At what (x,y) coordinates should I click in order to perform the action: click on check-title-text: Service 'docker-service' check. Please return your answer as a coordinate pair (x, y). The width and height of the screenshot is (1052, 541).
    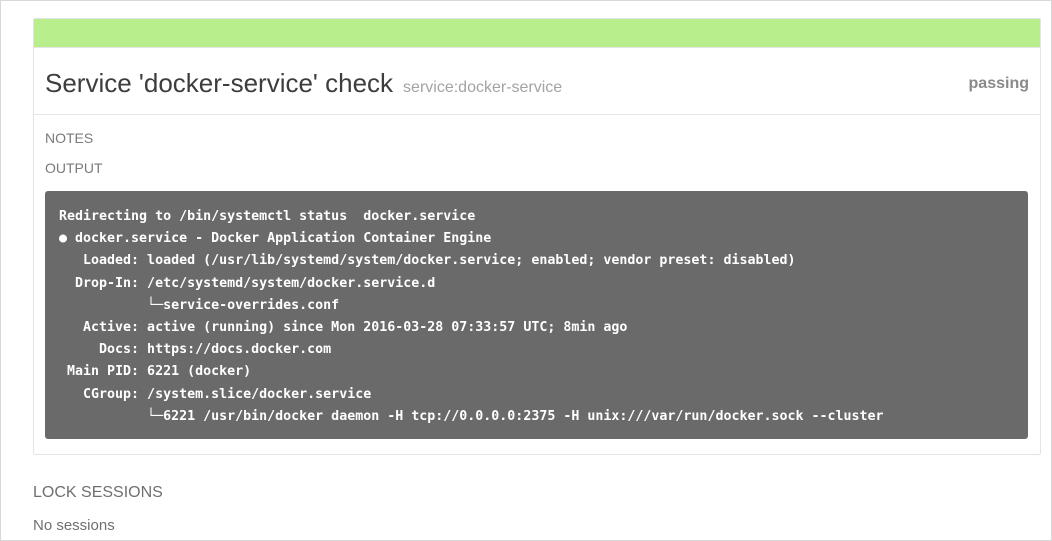
    Looking at the image, I should click on (219, 83).